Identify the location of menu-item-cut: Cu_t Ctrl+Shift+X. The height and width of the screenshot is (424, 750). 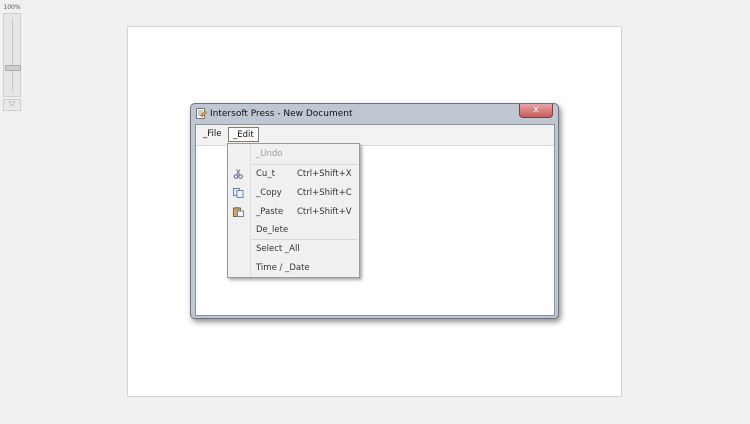
(293, 174).